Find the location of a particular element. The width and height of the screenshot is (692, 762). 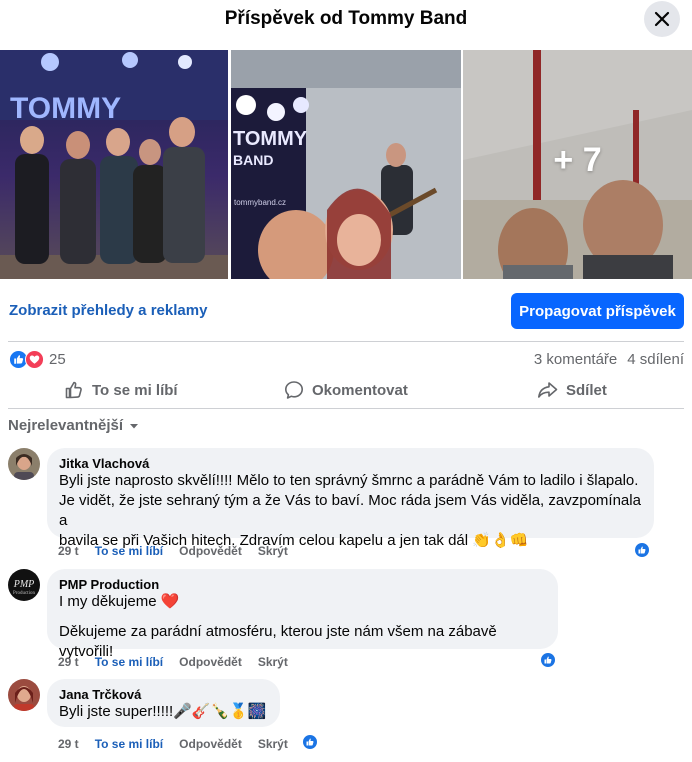

photo-3-more: + 7 is located at coordinates (577, 164).